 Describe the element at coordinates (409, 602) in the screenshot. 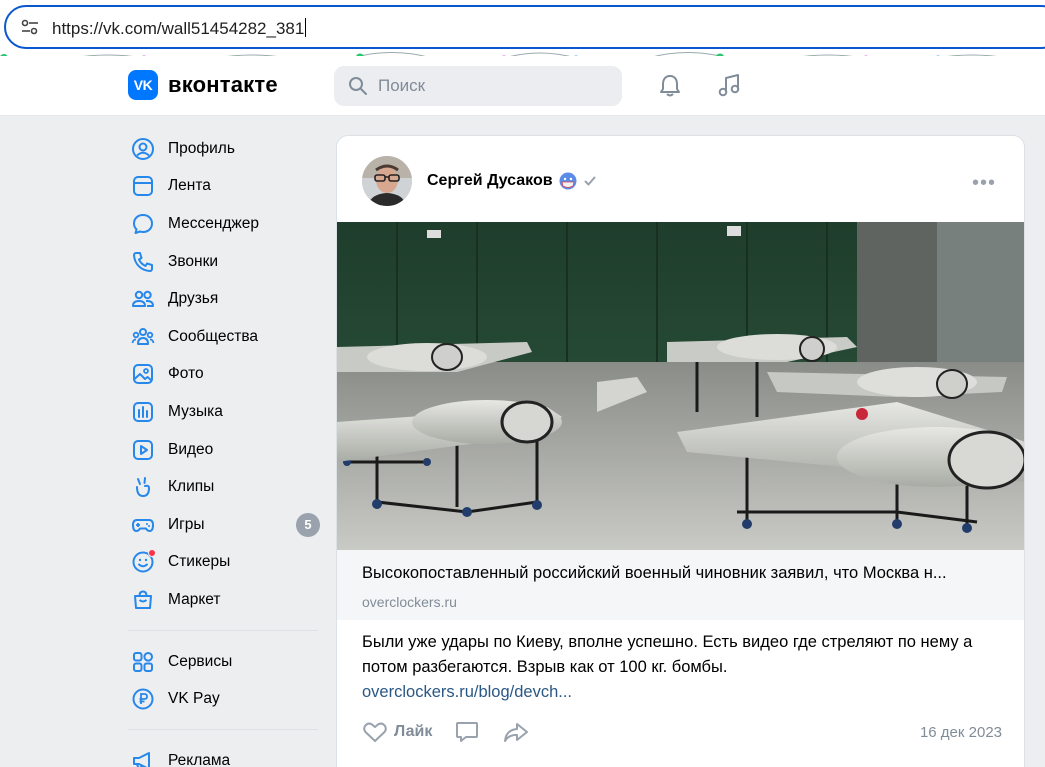

I see `link-domain: overclockers.ru` at that location.